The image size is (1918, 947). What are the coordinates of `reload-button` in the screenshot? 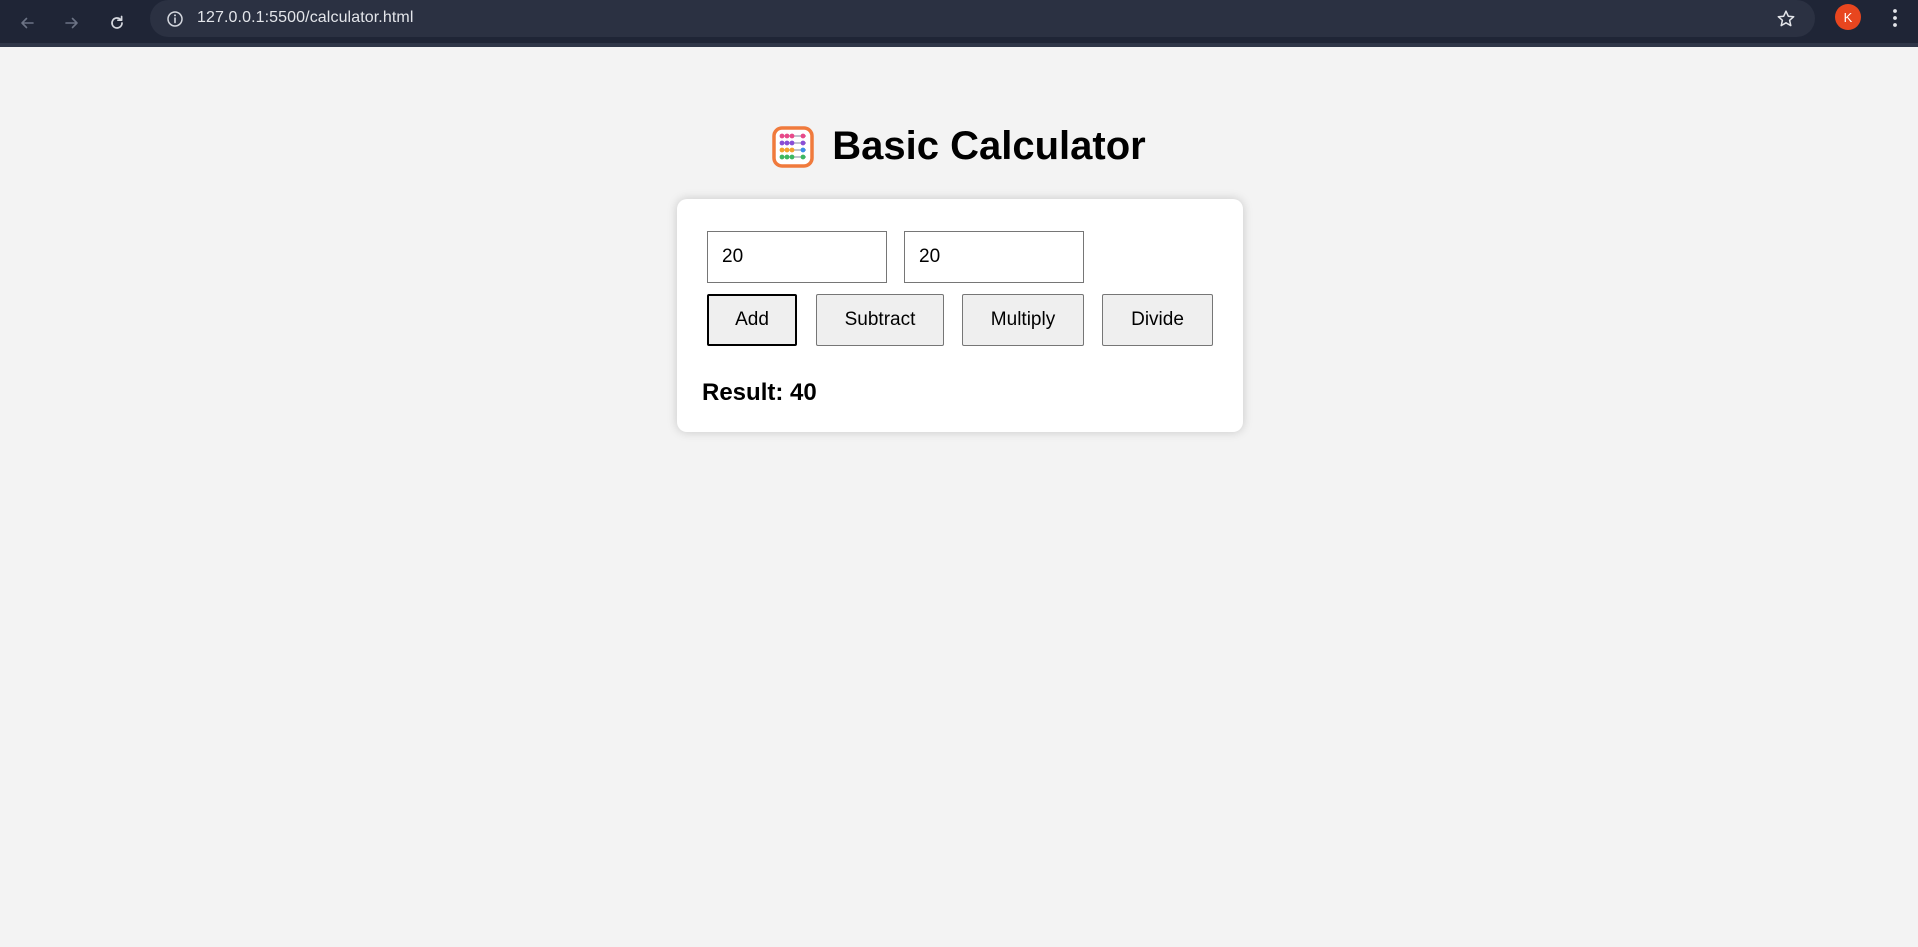 It's located at (117, 23).